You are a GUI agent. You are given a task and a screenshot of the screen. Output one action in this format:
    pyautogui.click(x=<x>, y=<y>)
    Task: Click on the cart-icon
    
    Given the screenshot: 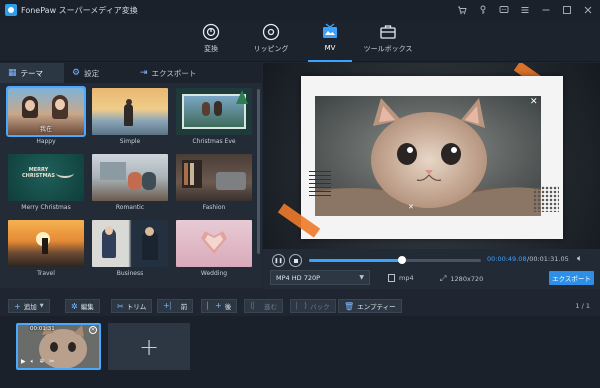 What is the action you would take?
    pyautogui.click(x=461, y=9)
    